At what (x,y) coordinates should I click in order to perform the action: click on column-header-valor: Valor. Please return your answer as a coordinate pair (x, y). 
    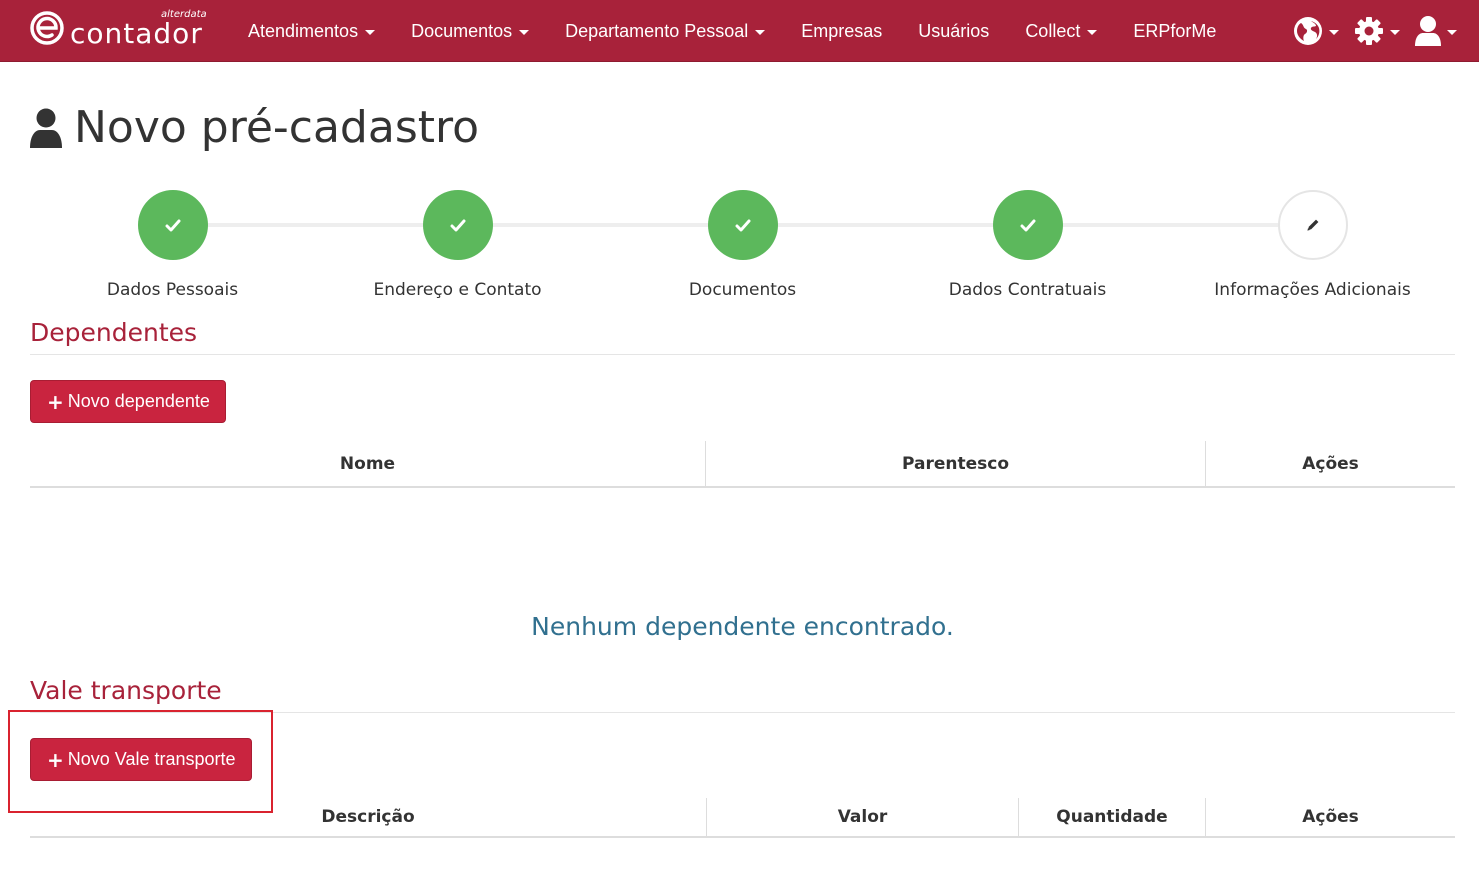
    Looking at the image, I should click on (863, 817).